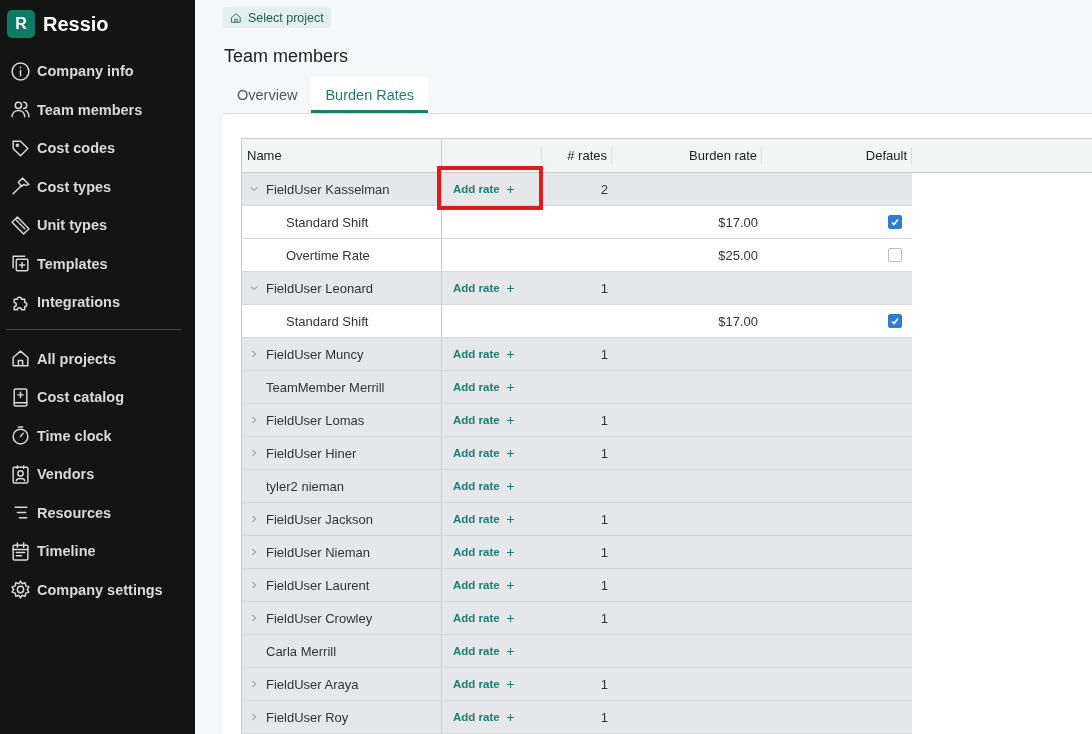 This screenshot has height=734, width=1092. Describe the element at coordinates (97, 186) in the screenshot. I see `sidebar-item: Cost types` at that location.